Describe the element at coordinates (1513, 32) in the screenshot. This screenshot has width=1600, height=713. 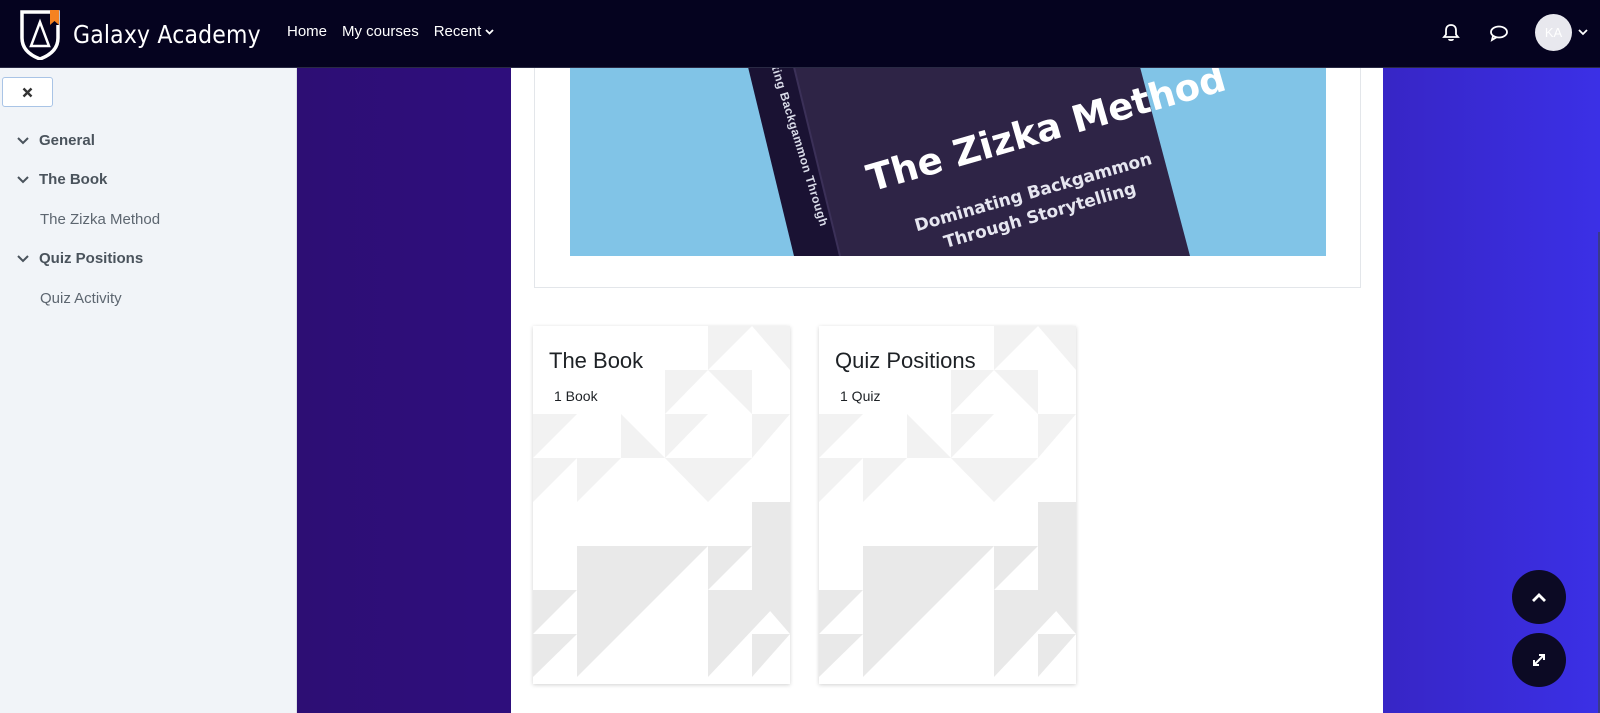
I see `user-actions: KA` at that location.